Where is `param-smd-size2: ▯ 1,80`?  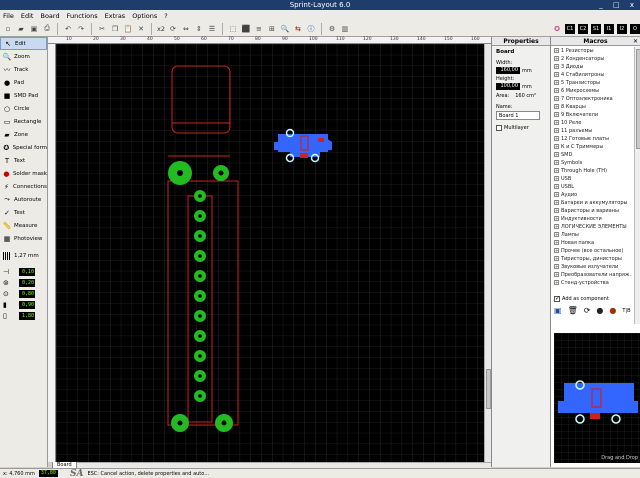 param-smd-size2: ▯ 1,80 is located at coordinates (23, 315).